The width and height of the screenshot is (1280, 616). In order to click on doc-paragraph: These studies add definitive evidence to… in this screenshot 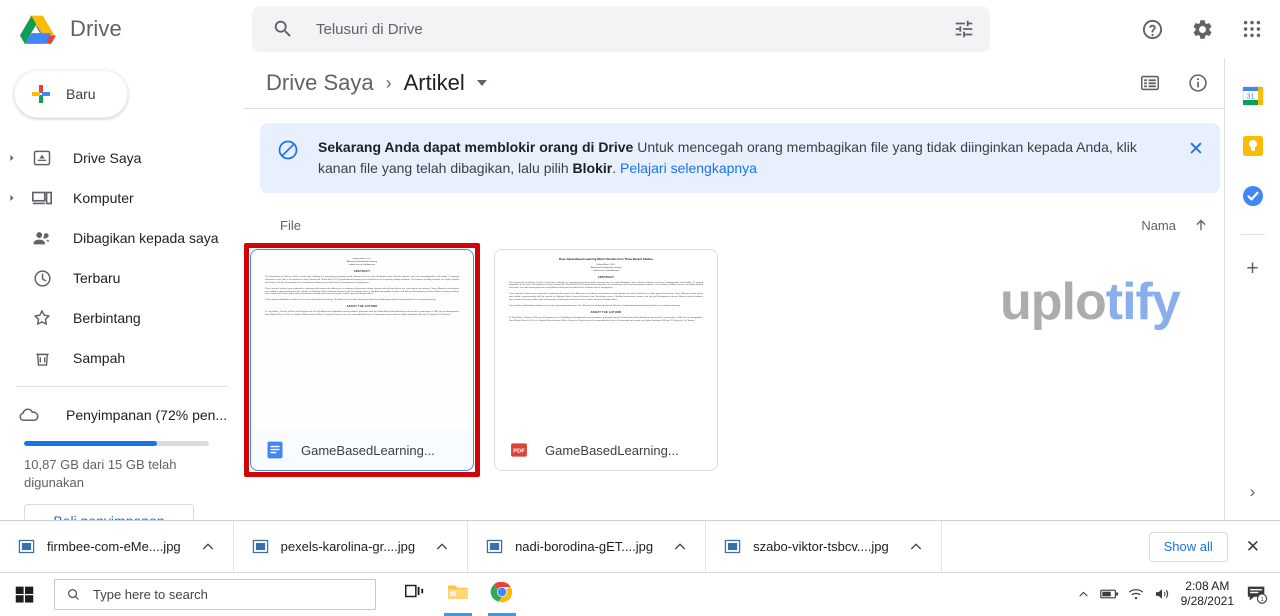, I will do `click(595, 305)`.